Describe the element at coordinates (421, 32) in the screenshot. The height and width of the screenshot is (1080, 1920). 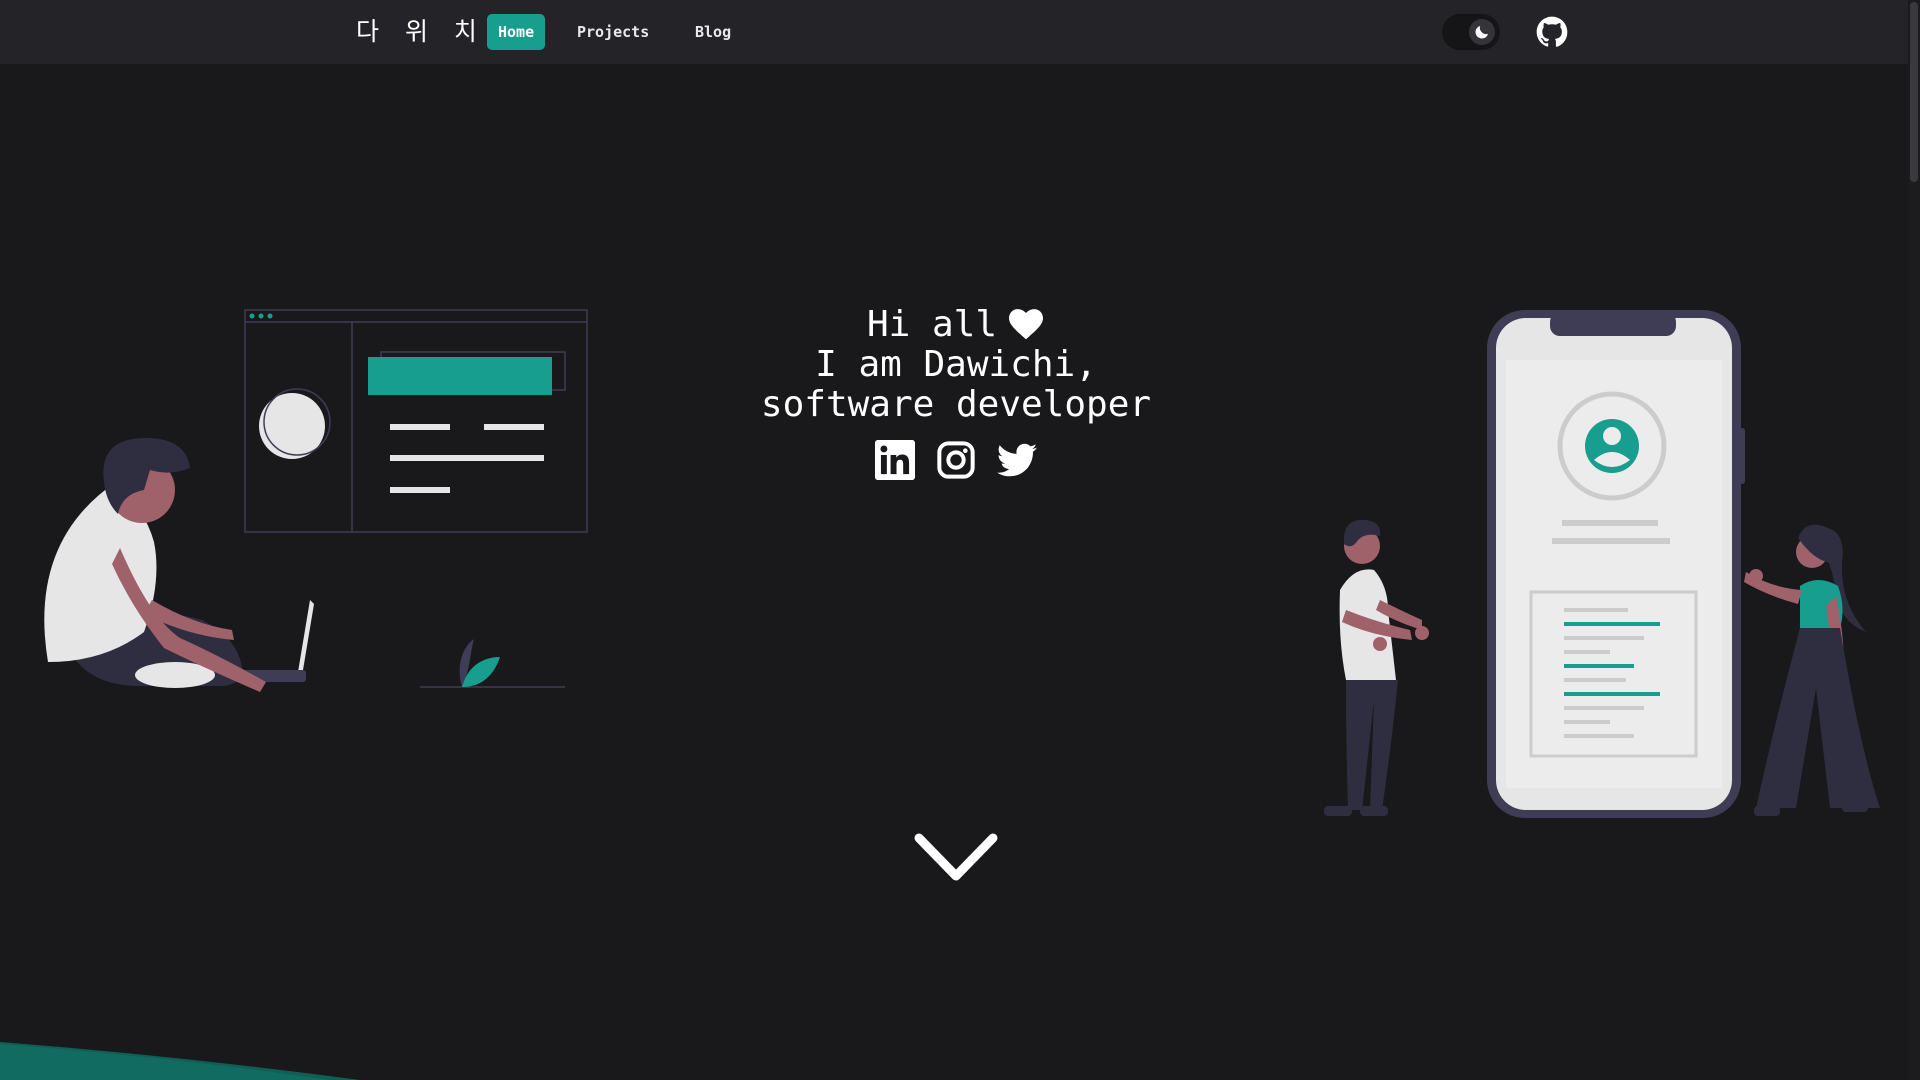
I see `brand-logo: 다 위 치` at that location.